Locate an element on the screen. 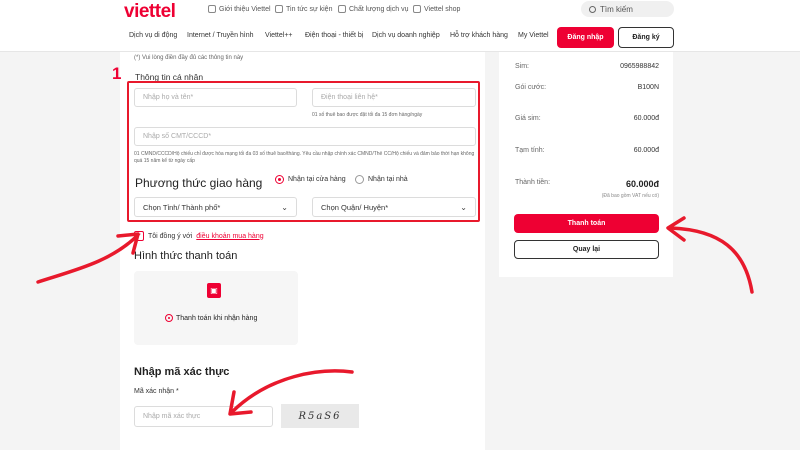 The width and height of the screenshot is (800, 450). news-icon is located at coordinates (279, 9).